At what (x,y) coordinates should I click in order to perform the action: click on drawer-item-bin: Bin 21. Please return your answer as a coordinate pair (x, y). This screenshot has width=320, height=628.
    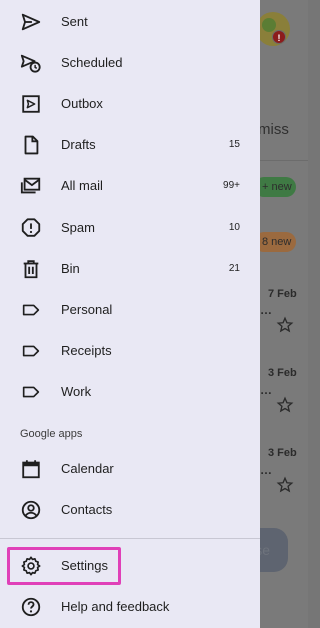
    Looking at the image, I should click on (130, 268).